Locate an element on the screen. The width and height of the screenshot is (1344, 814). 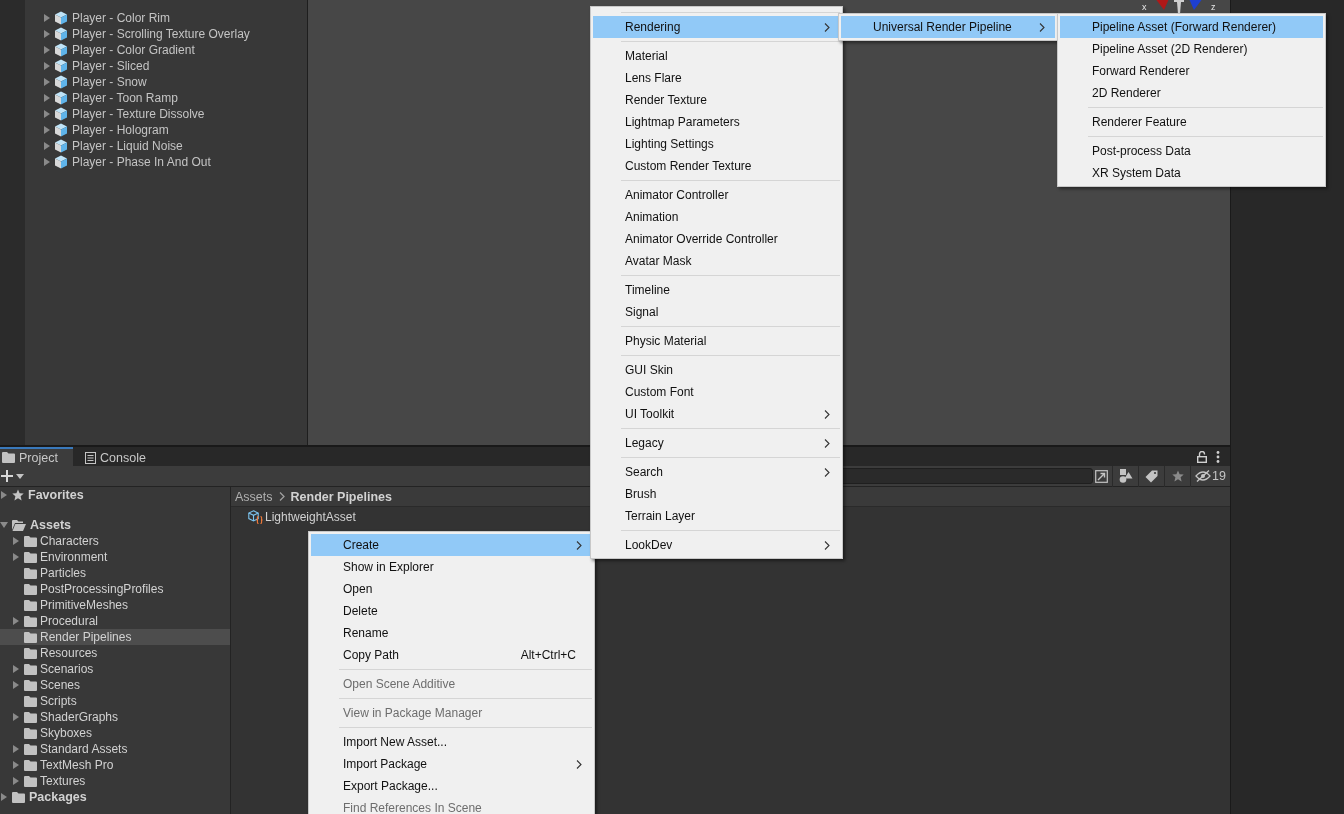
tree-item: Favorites is located at coordinates (56, 495).